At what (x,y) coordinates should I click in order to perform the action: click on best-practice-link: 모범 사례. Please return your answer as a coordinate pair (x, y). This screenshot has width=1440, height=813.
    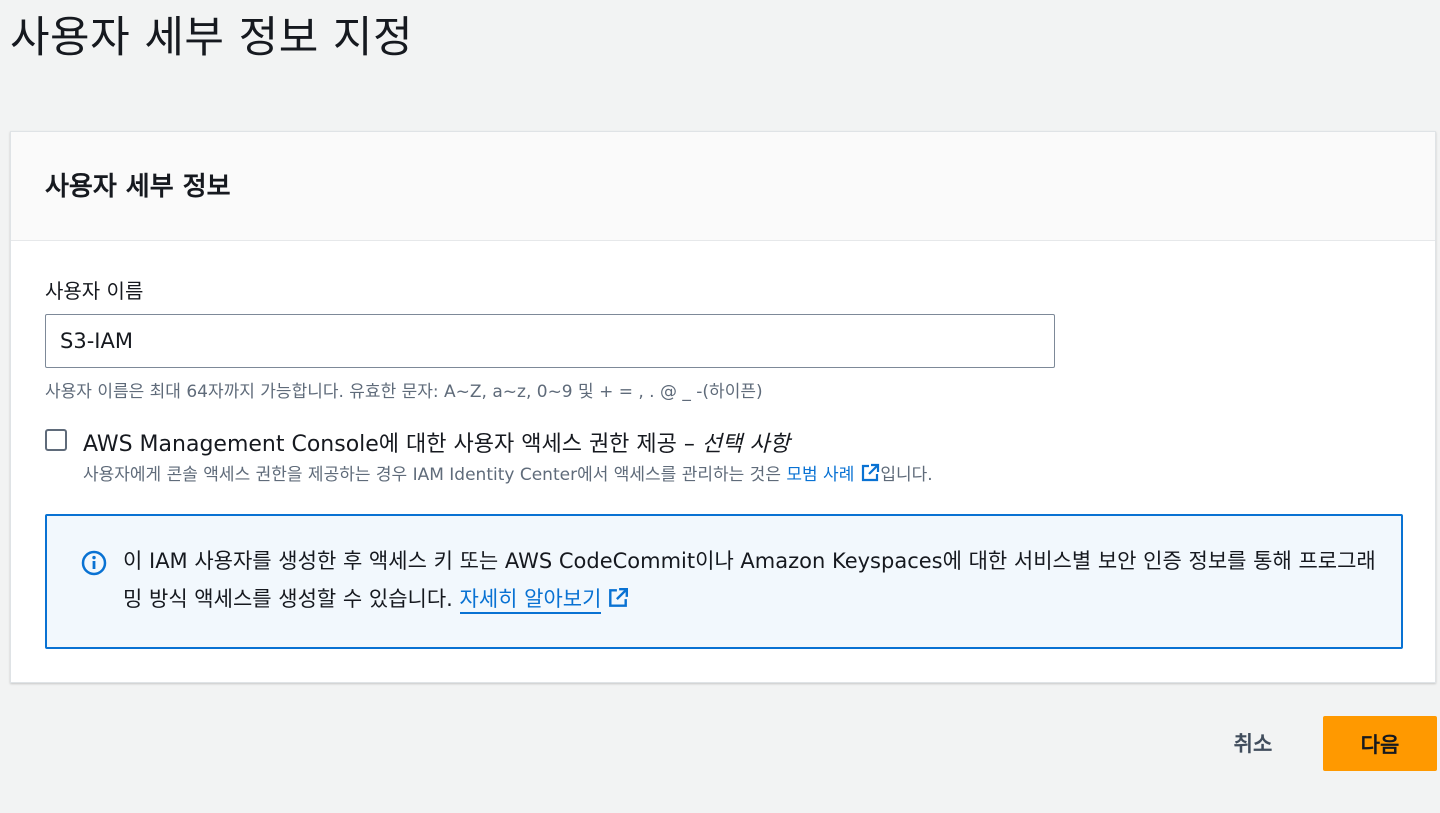
    Looking at the image, I should click on (833, 475).